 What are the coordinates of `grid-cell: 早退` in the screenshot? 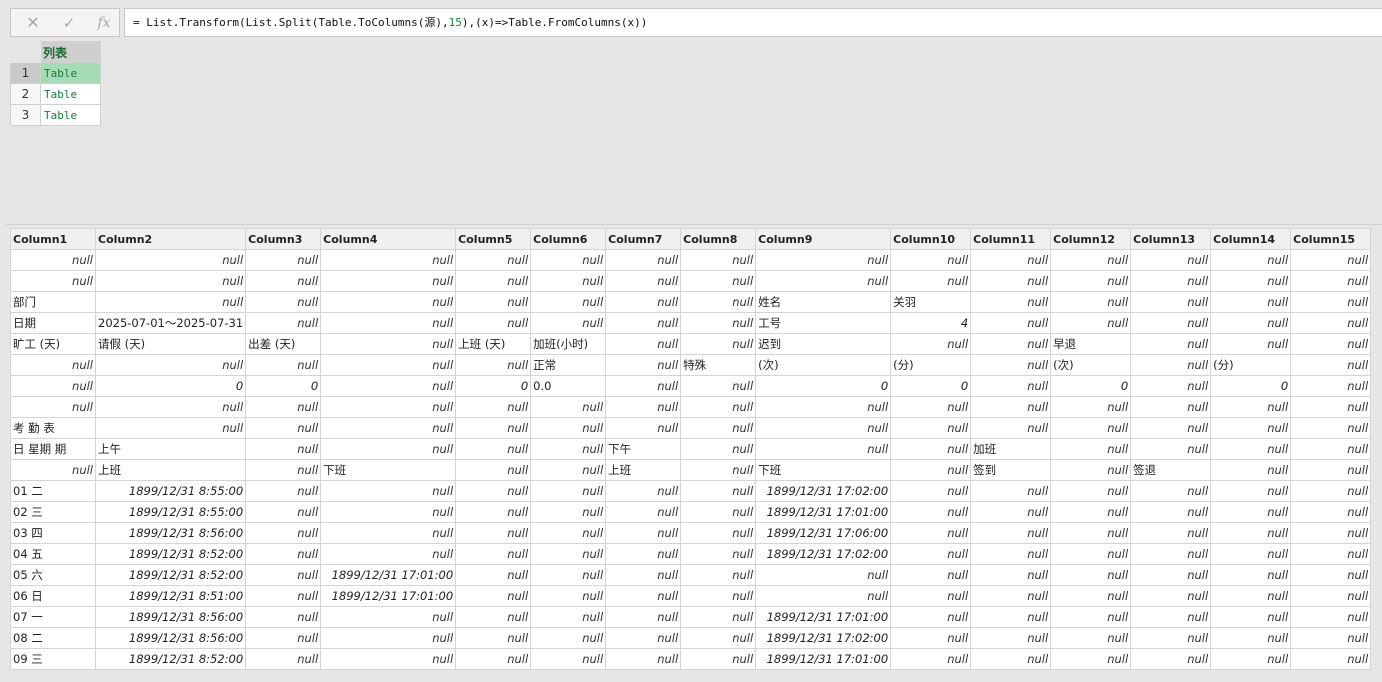 It's located at (1091, 344).